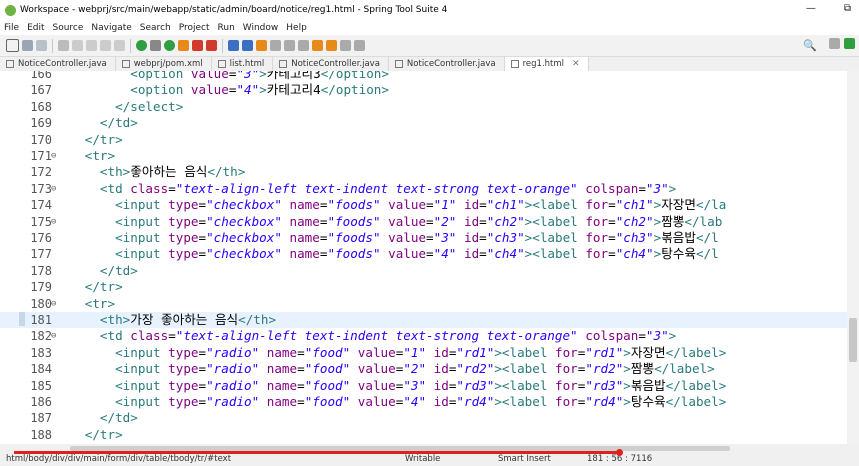 The height and width of the screenshot is (466, 859). What do you see at coordinates (317, 45) in the screenshot?
I see `back-icon` at bounding box center [317, 45].